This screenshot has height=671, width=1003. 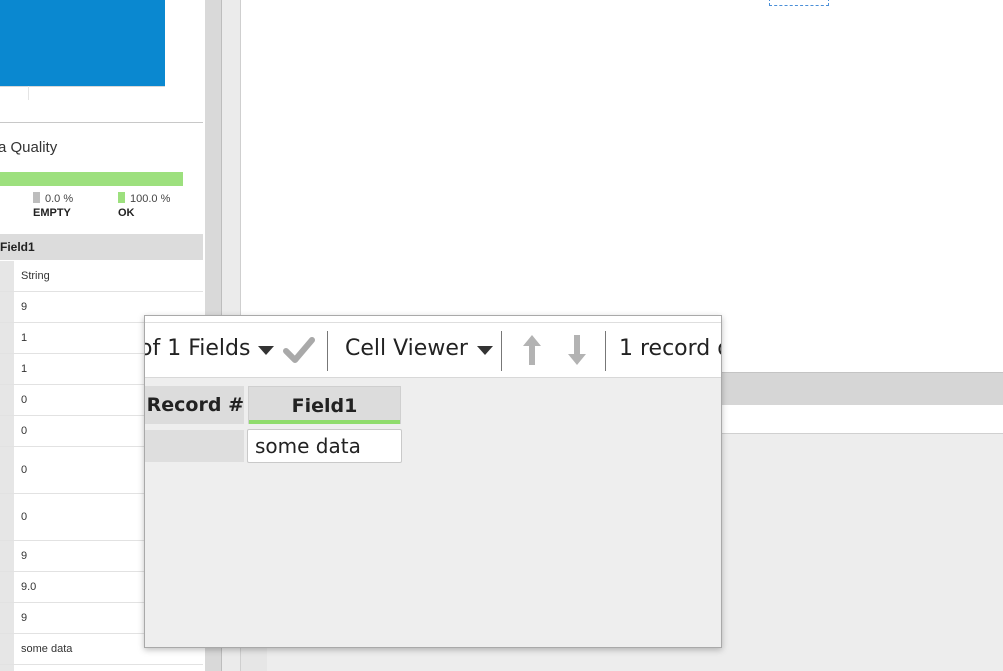 What do you see at coordinates (29, 586) in the screenshot?
I see `stat-value: 9.0` at bounding box center [29, 586].